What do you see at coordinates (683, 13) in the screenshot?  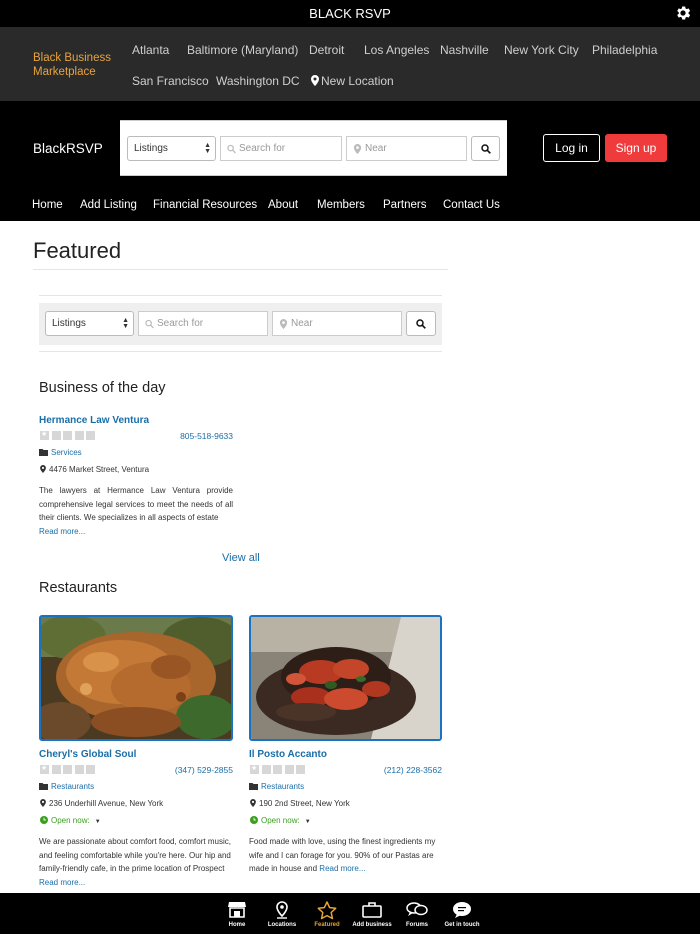 I see `gear-icon` at bounding box center [683, 13].